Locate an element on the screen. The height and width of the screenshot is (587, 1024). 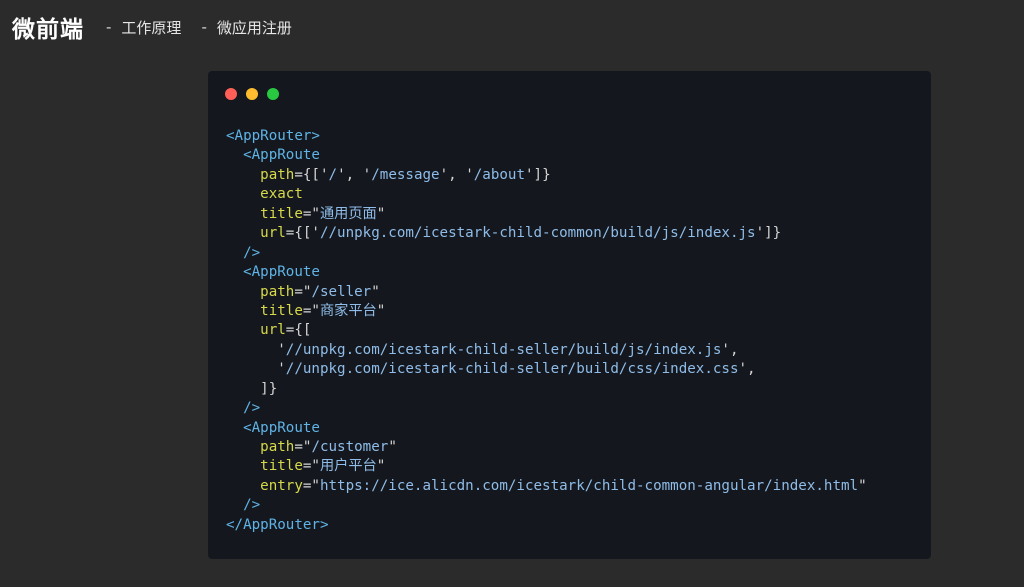
page-title: 微前端 is located at coordinates (48, 30).